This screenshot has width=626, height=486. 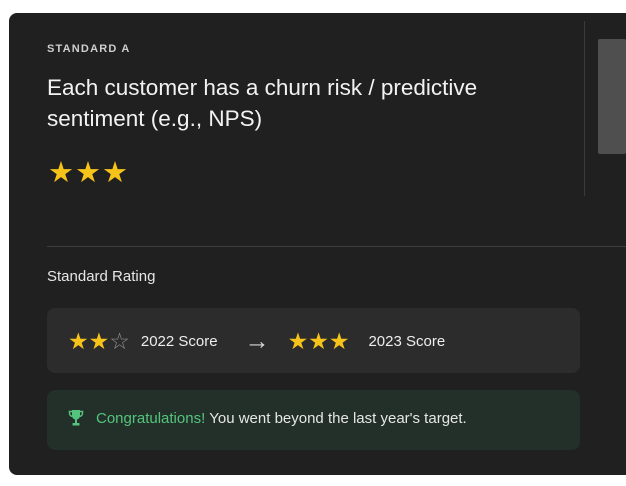 What do you see at coordinates (89, 49) in the screenshot?
I see `standard-eyebrow: STANDARD A` at bounding box center [89, 49].